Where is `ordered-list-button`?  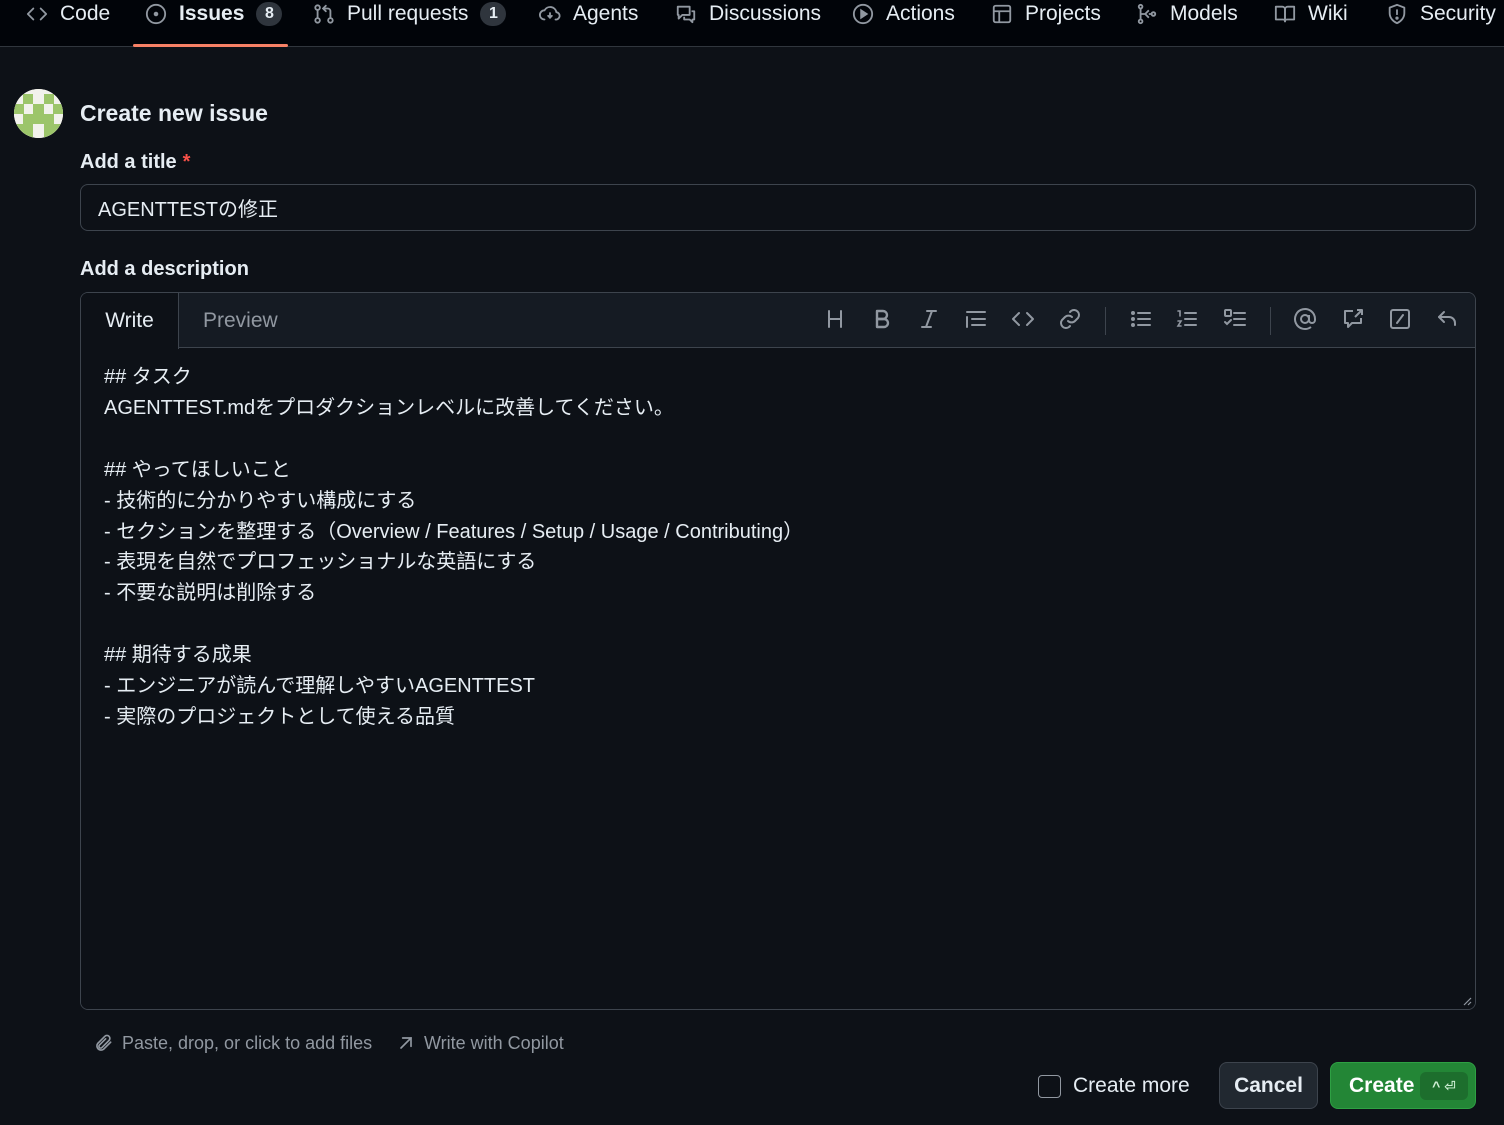
ordered-list-button is located at coordinates (1187, 321).